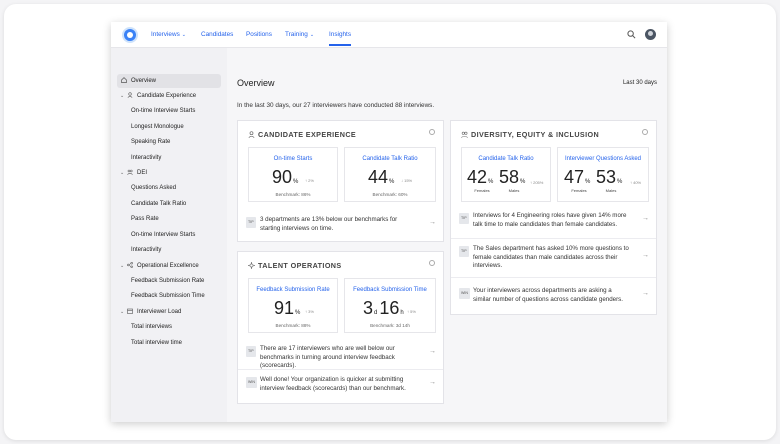  I want to click on nav-insights: Insights, so click(340, 38).